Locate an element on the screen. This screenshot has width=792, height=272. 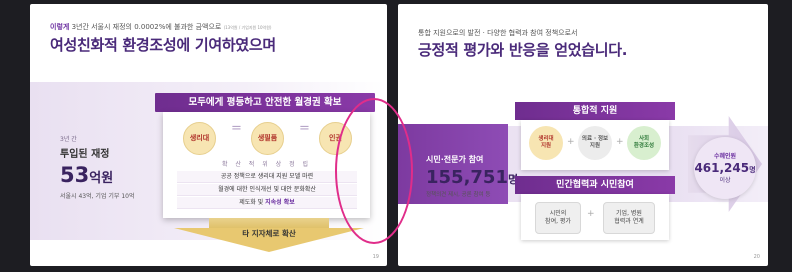
beneficiary-circle: 수혜인원 461,245명 이상 is located at coordinates (725, 168).